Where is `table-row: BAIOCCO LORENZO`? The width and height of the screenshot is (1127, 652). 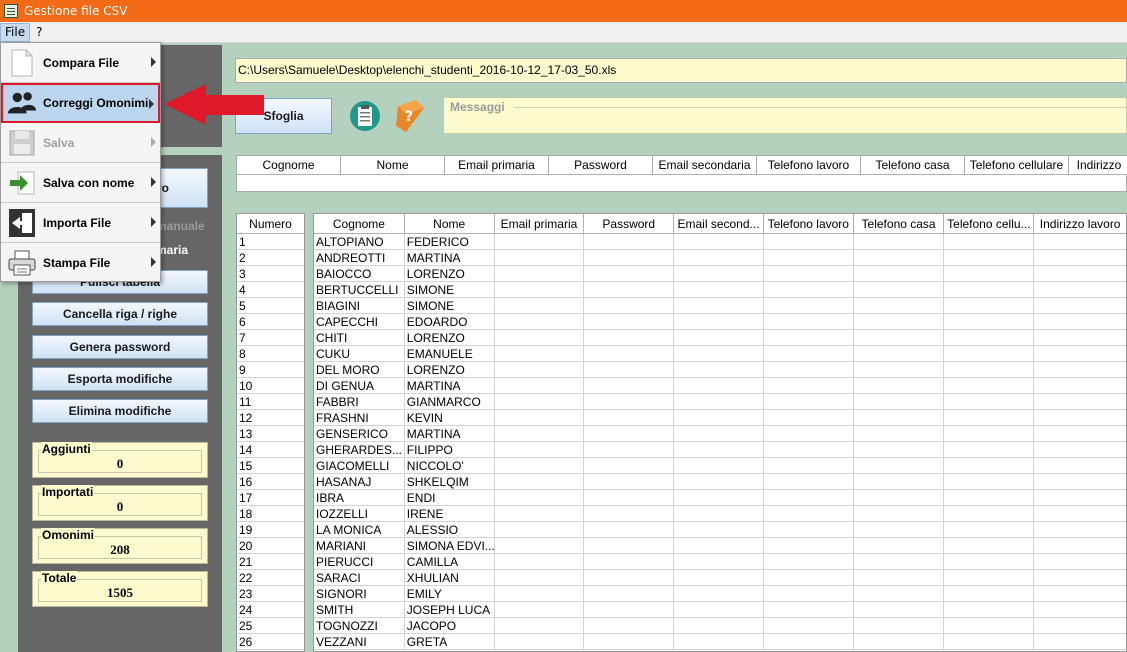
table-row: BAIOCCO LORENZO is located at coordinates (720, 274).